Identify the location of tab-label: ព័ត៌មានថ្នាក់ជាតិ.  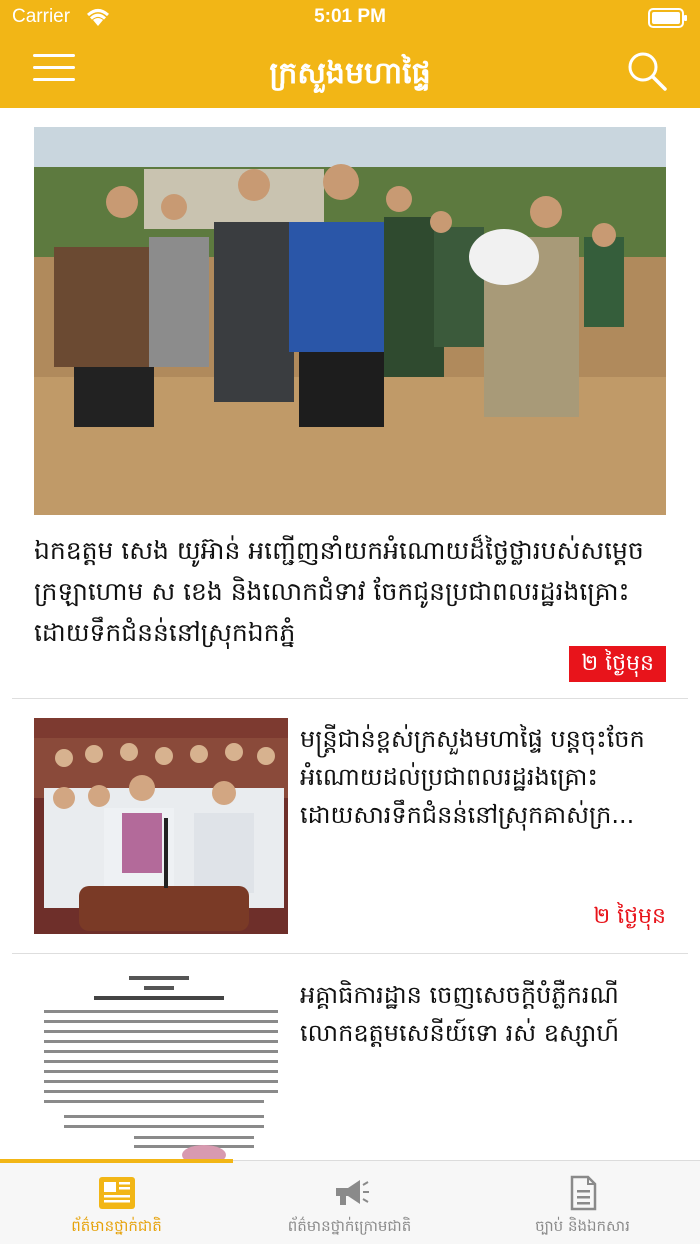
(116, 1226).